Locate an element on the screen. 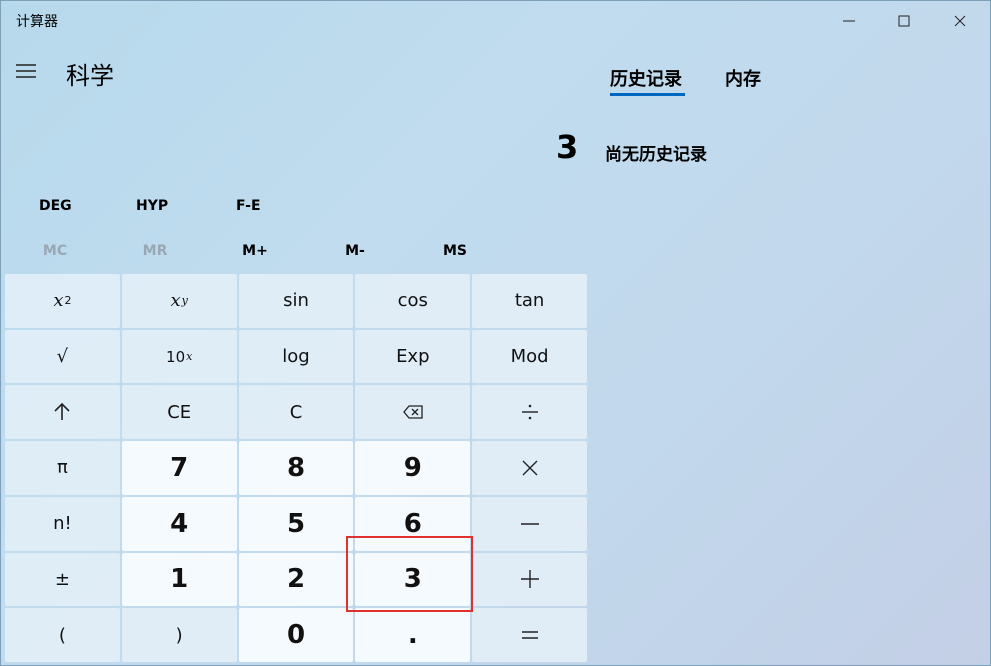  subtract-button is located at coordinates (529, 523).